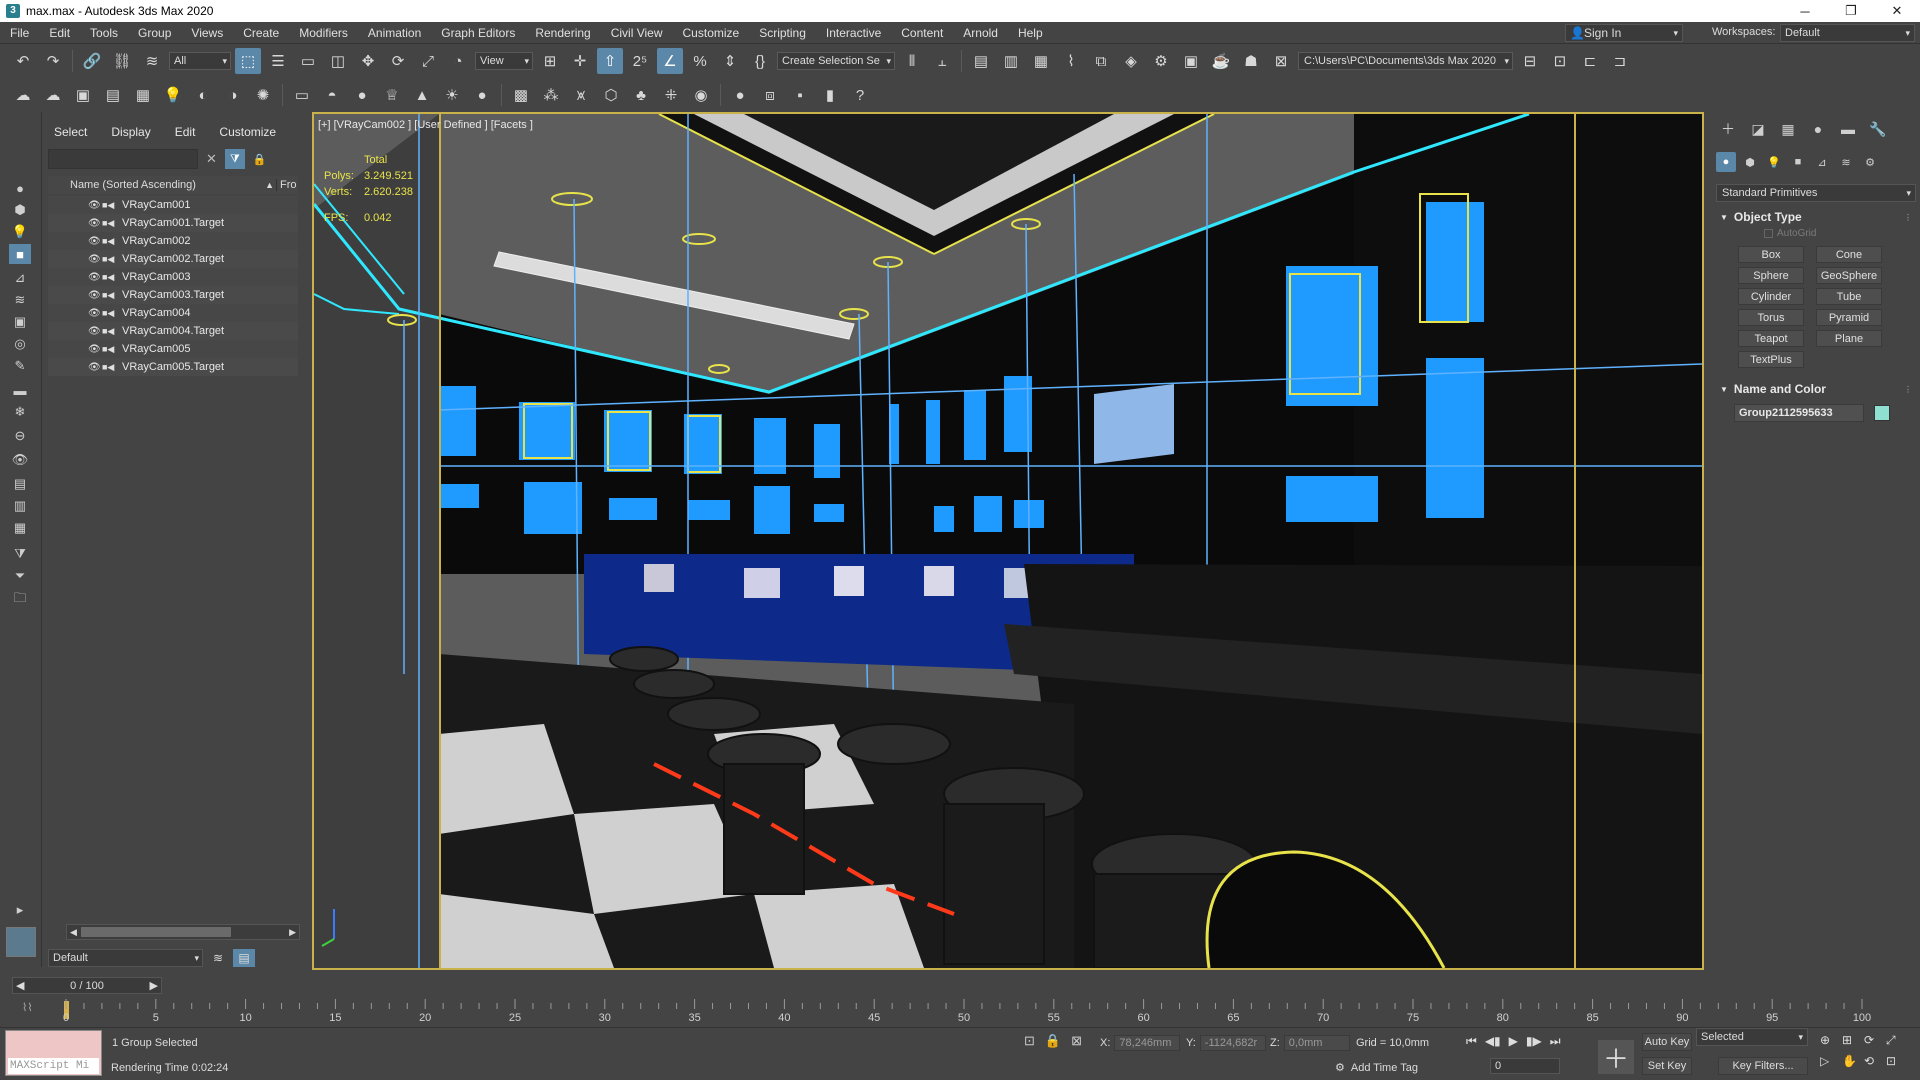 The height and width of the screenshot is (1080, 1920). What do you see at coordinates (1771, 254) in the screenshot?
I see `box-button: Box` at bounding box center [1771, 254].